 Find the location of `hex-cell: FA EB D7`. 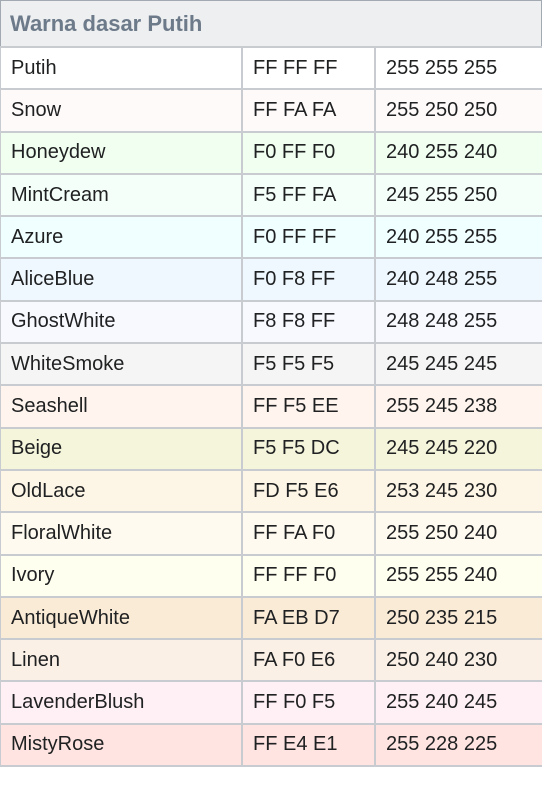

hex-cell: FA EB D7 is located at coordinates (308, 618).